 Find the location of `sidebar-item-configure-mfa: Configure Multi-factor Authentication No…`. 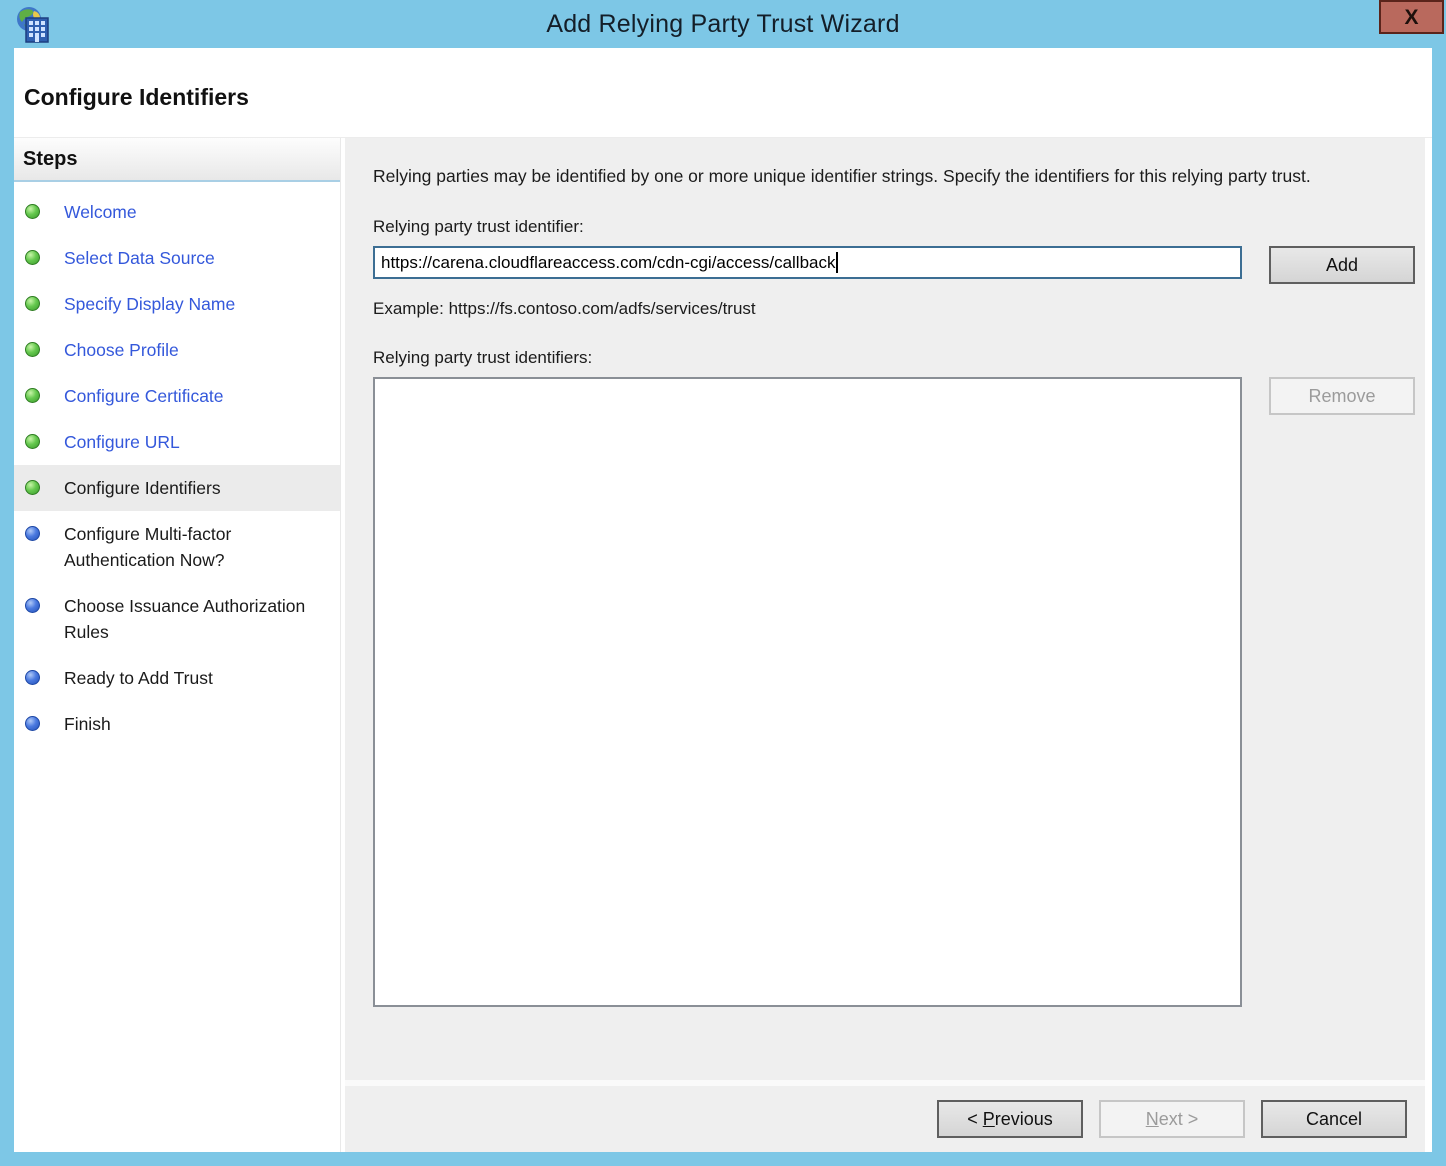

sidebar-item-configure-mfa: Configure Multi-factor Authentication No… is located at coordinates (177, 547).